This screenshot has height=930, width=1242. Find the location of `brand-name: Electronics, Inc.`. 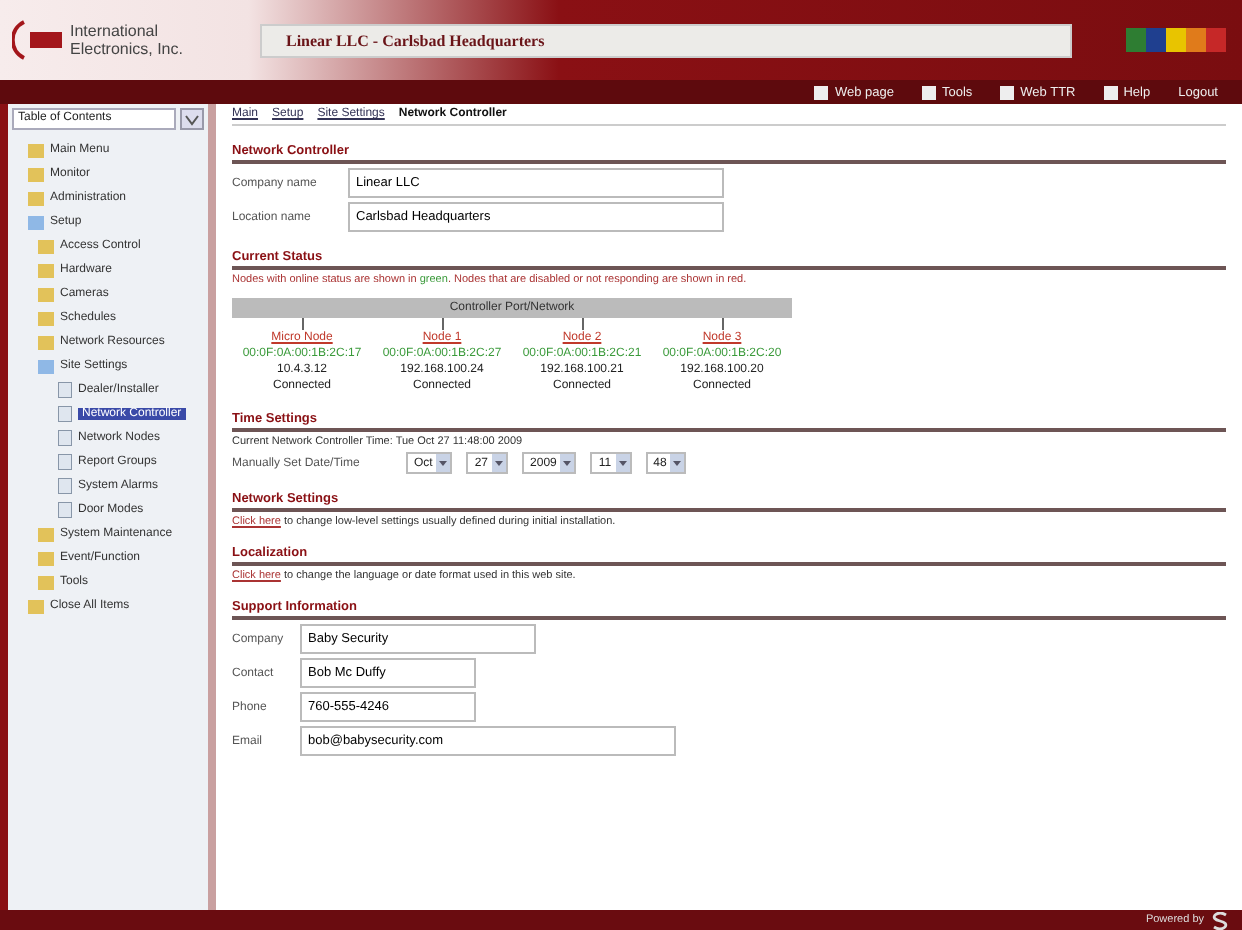

brand-name: Electronics, Inc. is located at coordinates (126, 49).